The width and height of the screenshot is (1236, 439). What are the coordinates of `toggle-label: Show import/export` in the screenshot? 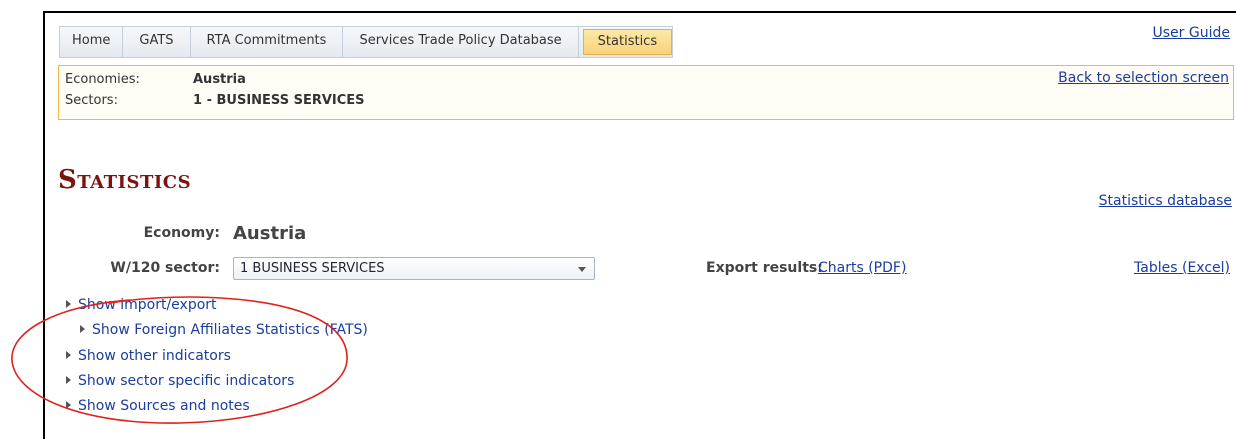 It's located at (147, 305).